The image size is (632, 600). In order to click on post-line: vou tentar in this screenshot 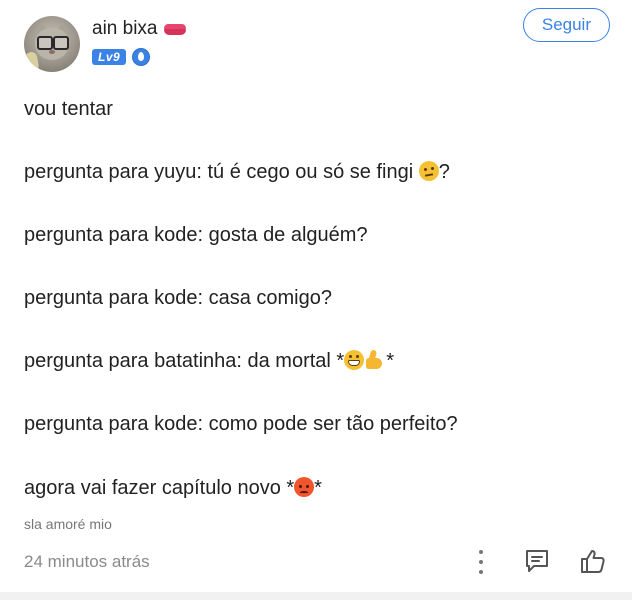, I will do `click(68, 109)`.